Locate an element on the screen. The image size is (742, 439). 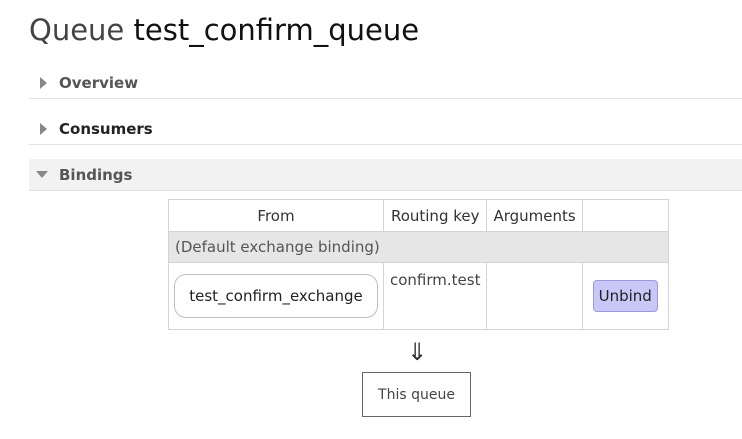
binding-from-cell: test_confirm_exchange is located at coordinates (276, 296).